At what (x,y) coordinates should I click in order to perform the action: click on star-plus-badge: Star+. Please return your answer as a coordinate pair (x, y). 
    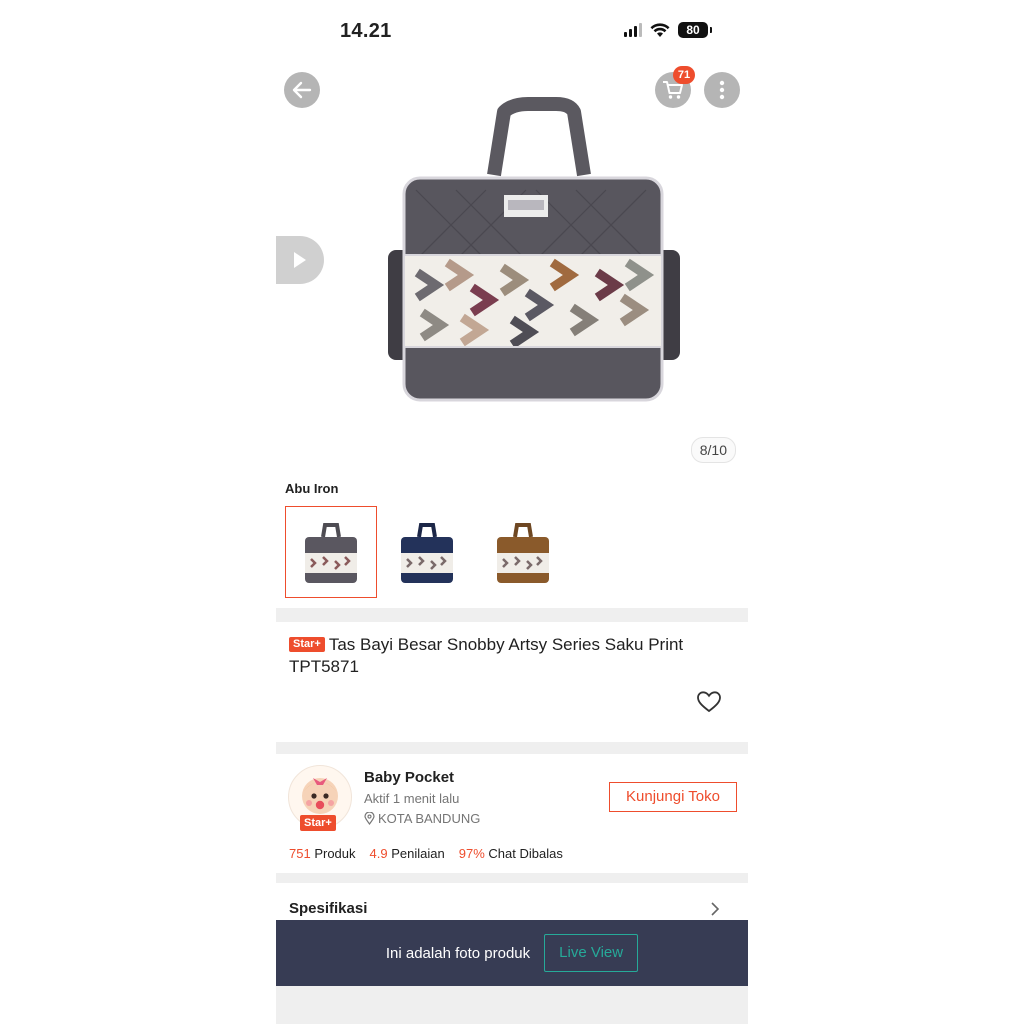
    Looking at the image, I should click on (307, 644).